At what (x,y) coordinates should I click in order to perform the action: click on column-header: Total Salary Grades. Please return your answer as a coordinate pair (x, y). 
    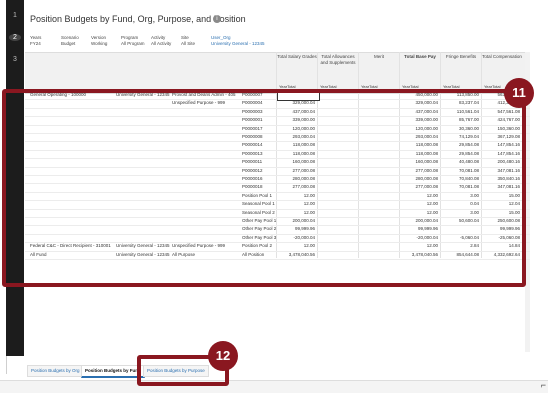
    Looking at the image, I should click on (297, 57).